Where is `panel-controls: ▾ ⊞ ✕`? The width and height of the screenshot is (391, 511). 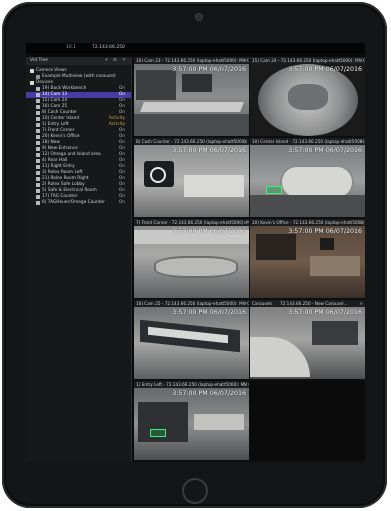
panel-controls: ▾ ⊞ ✕ is located at coordinates (116, 61).